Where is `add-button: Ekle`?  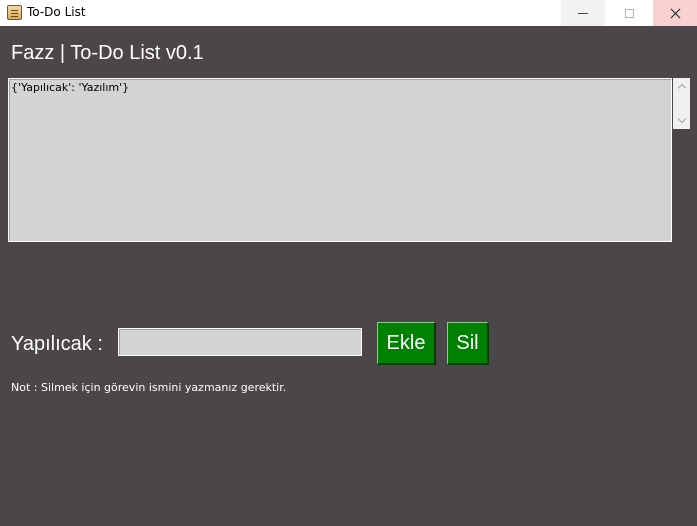
add-button: Ekle is located at coordinates (406, 343).